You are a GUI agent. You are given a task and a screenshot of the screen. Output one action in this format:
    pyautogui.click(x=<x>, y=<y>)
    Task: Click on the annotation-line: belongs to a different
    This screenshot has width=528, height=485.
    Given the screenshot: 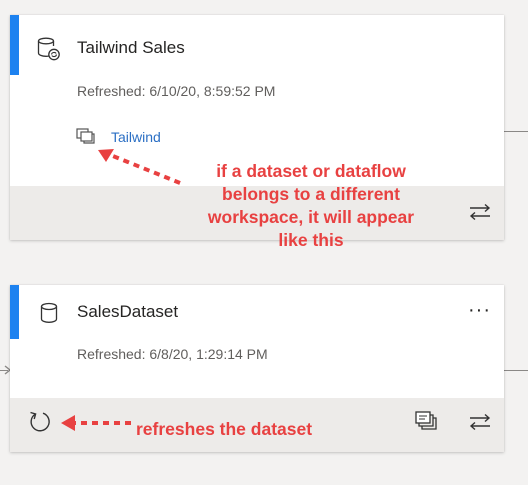 What is the action you would take?
    pyautogui.click(x=311, y=194)
    